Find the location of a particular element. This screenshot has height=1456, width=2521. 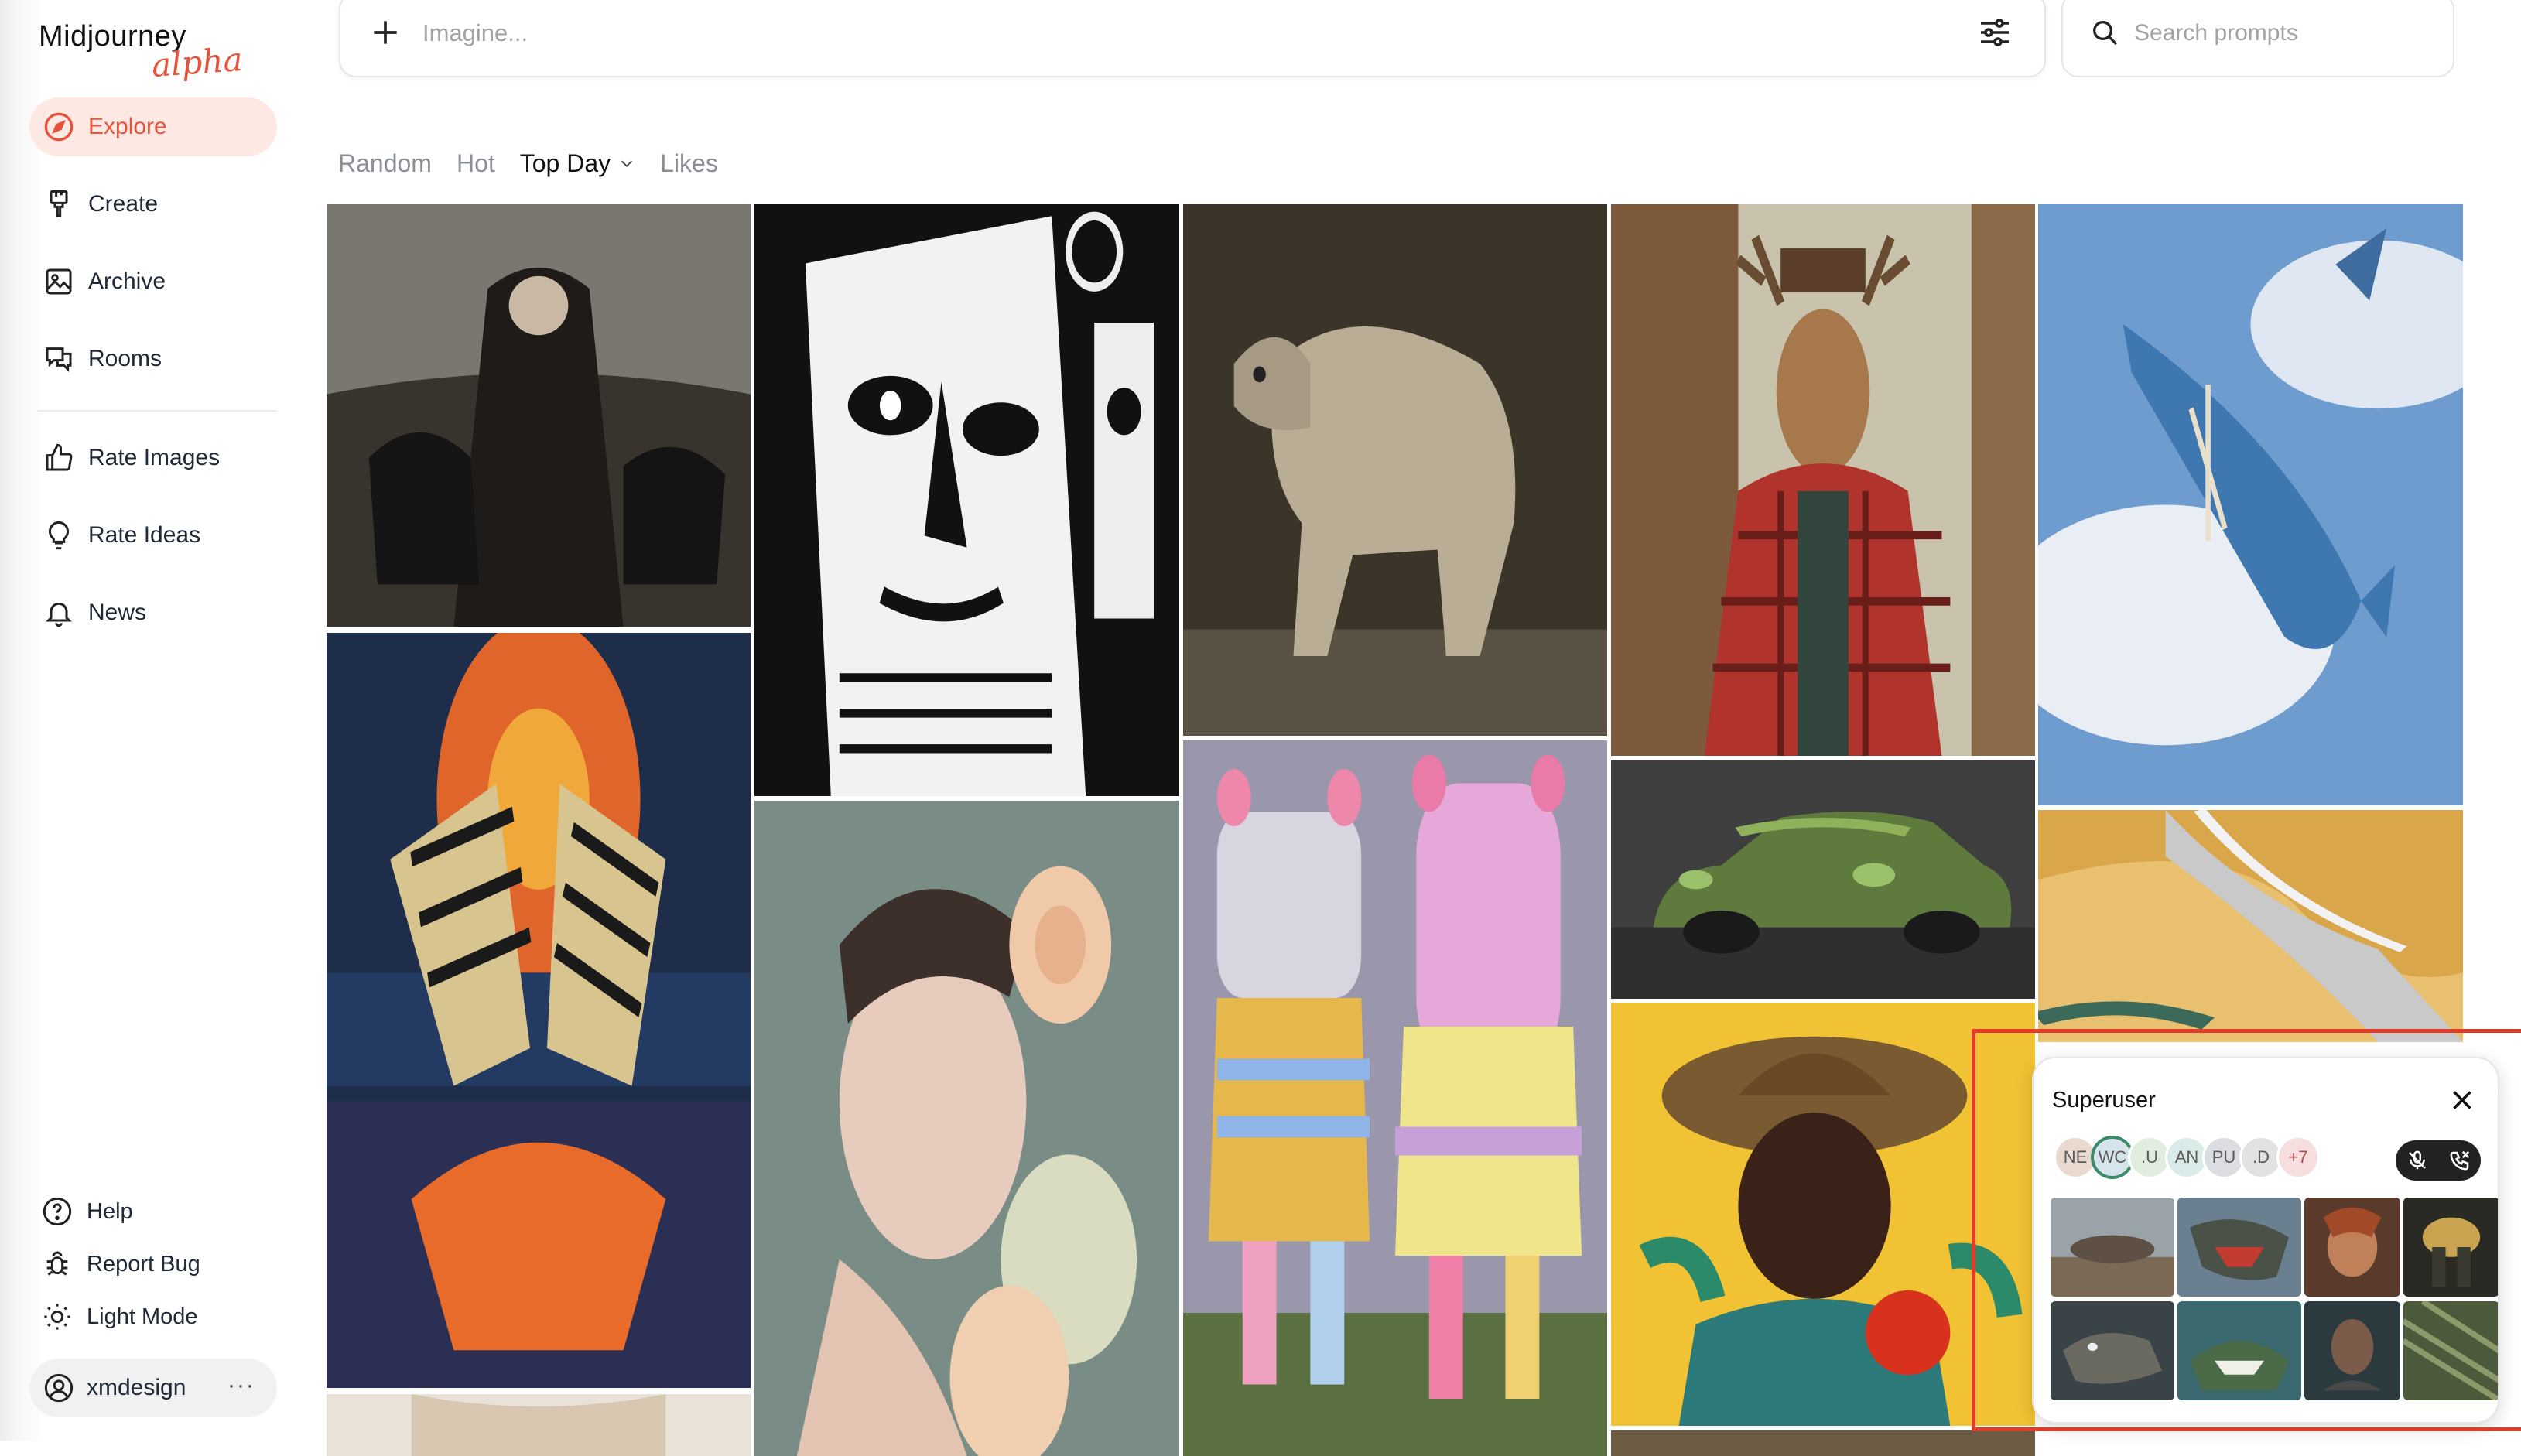

more-options-icon: ··· is located at coordinates (241, 1385).